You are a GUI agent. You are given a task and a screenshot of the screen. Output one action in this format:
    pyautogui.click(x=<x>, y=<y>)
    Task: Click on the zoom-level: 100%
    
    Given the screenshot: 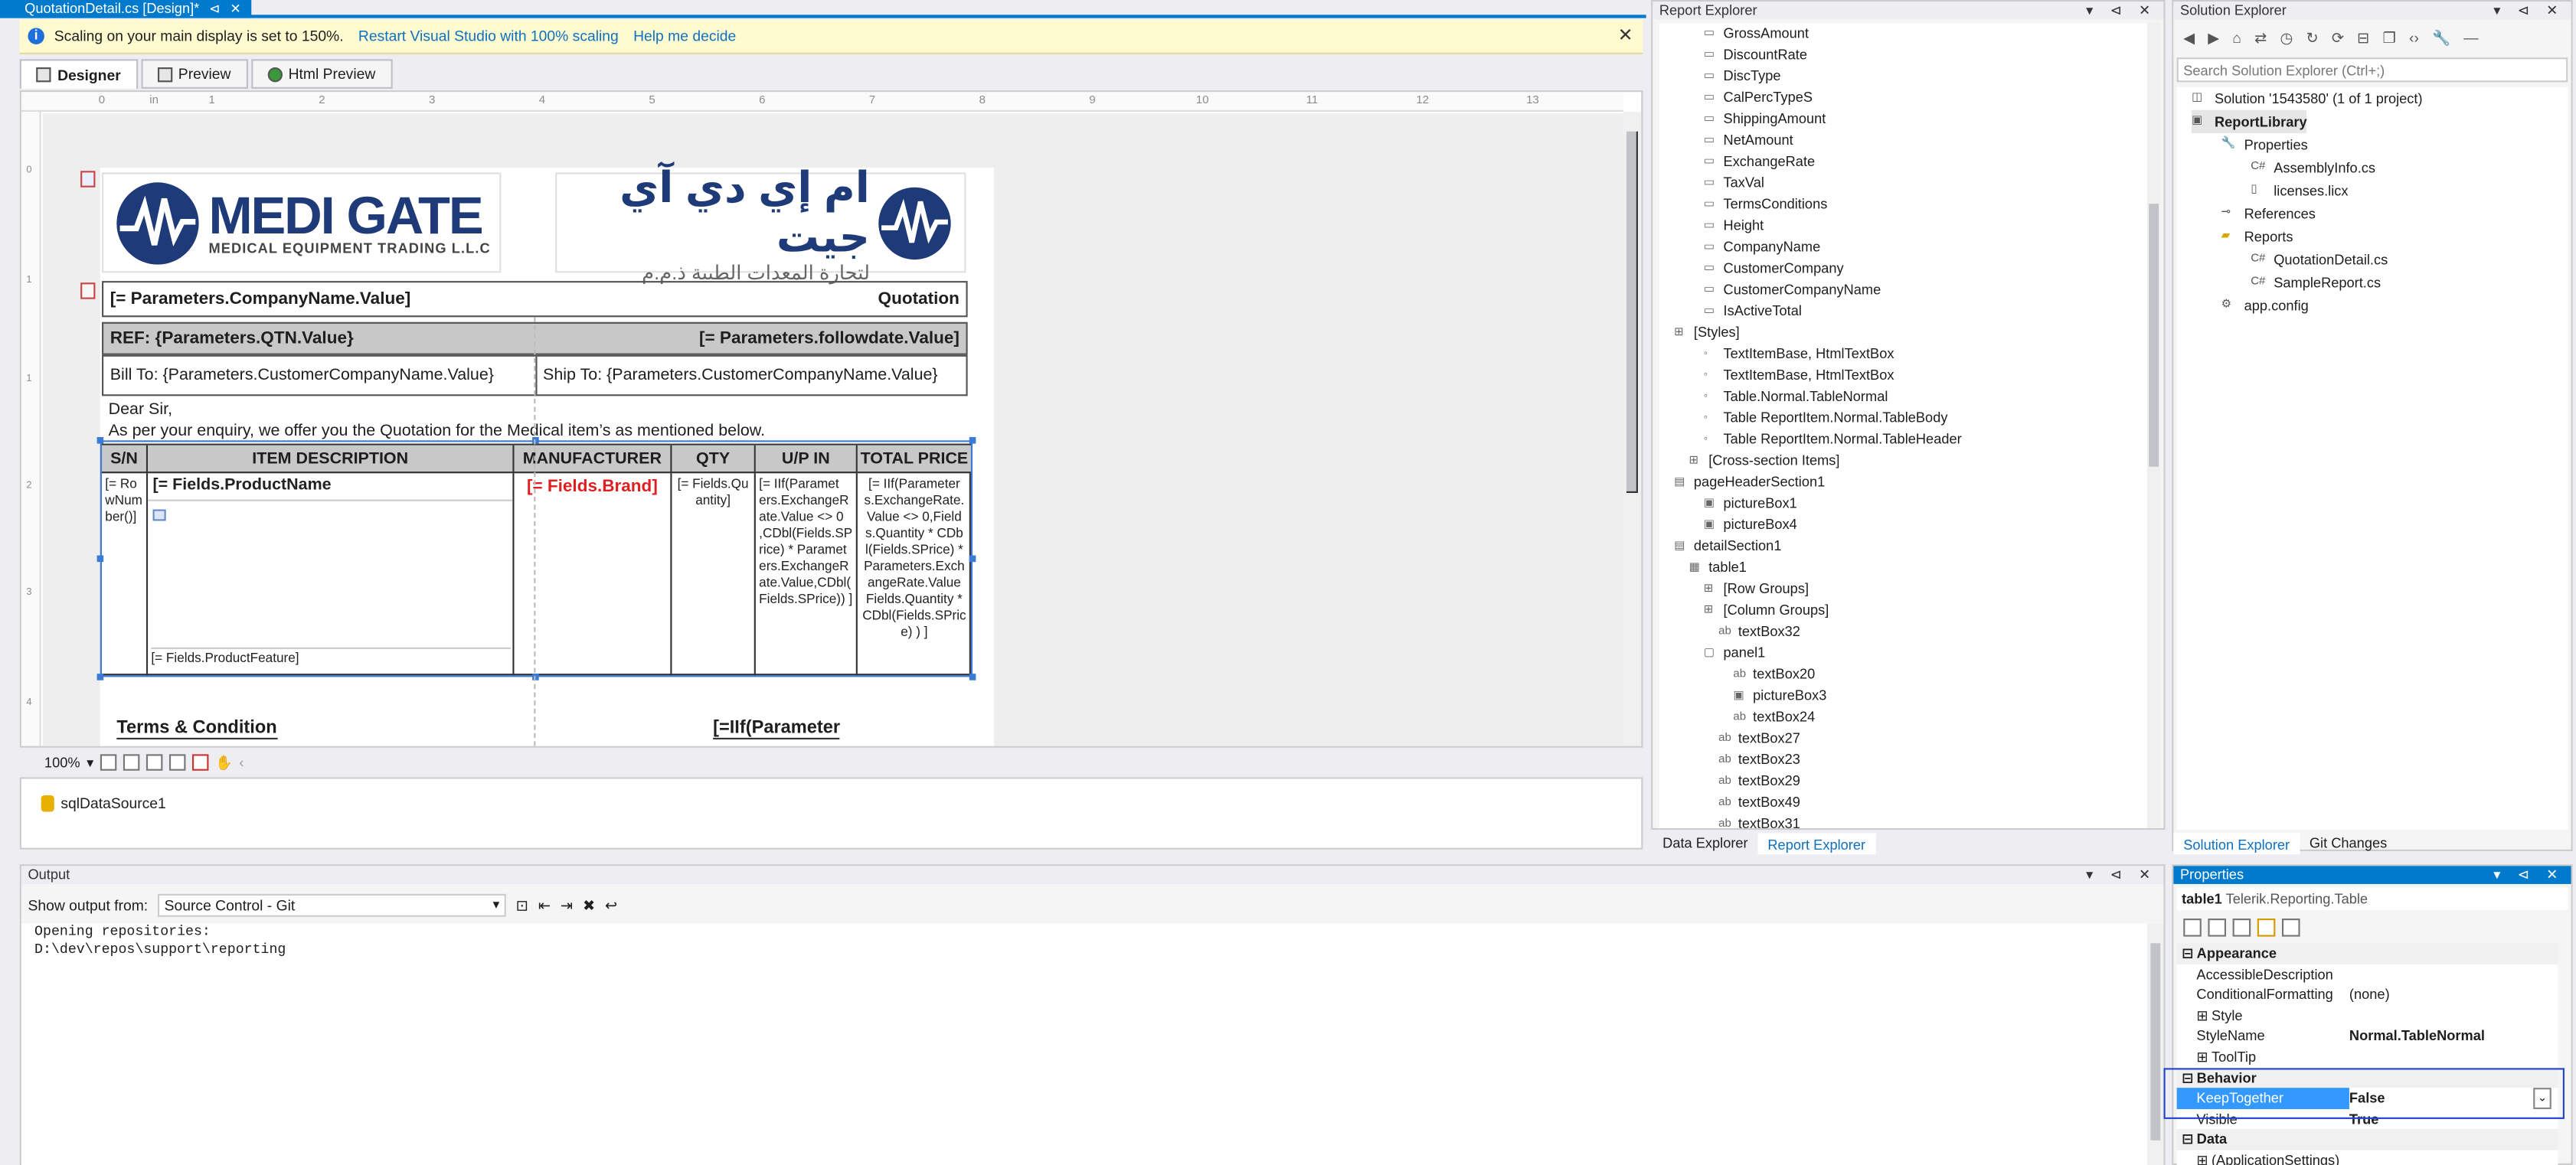 What is the action you would take?
    pyautogui.click(x=62, y=762)
    